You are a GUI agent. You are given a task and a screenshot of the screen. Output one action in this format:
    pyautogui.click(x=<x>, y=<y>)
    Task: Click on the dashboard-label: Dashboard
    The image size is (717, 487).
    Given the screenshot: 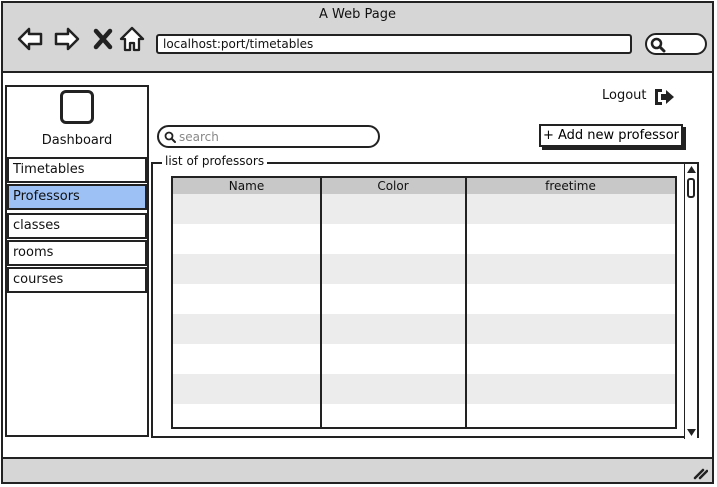 What is the action you would take?
    pyautogui.click(x=77, y=140)
    